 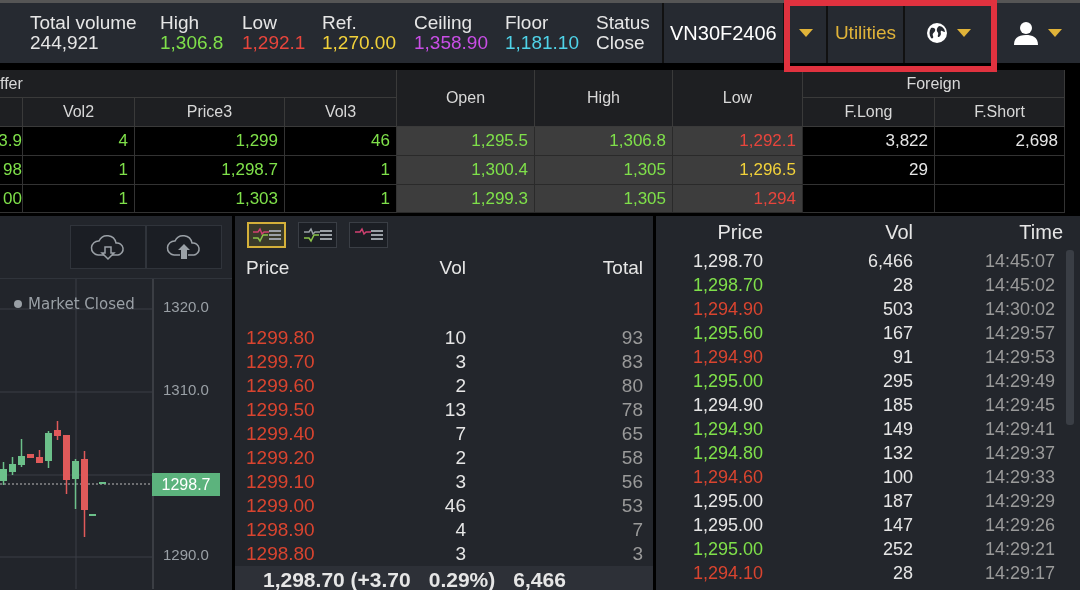 I want to click on trade-time: 14:29:17, so click(x=1019, y=573).